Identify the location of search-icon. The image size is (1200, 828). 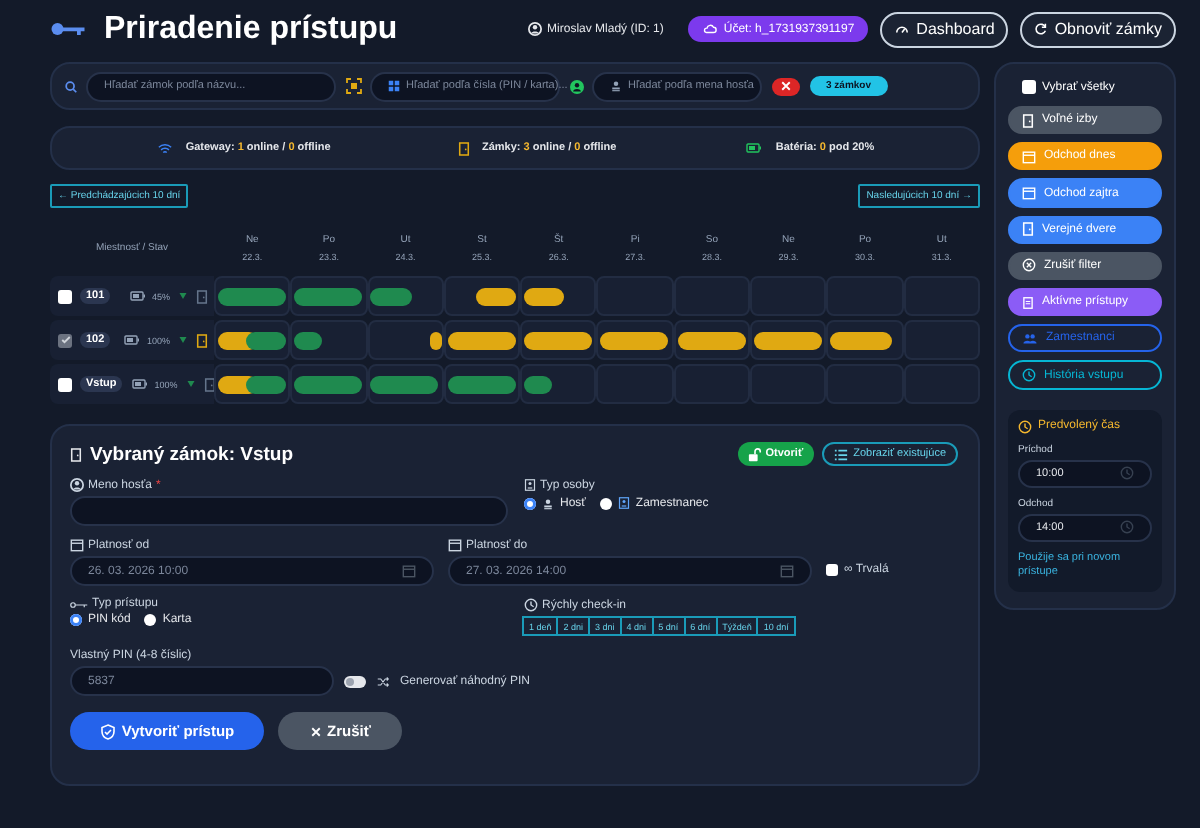
(71, 86).